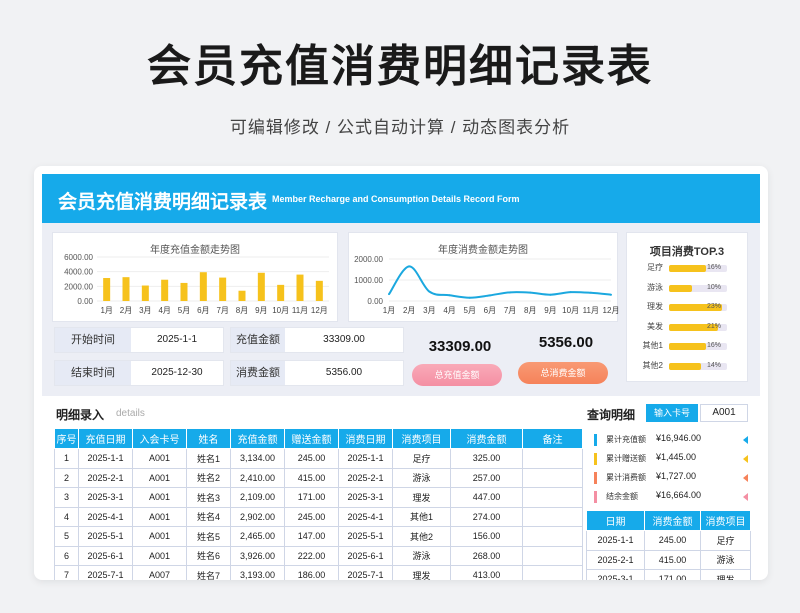 Image resolution: width=800 pixels, height=613 pixels. What do you see at coordinates (311, 555) in the screenshot?
I see `table-cell: 222.00` at bounding box center [311, 555].